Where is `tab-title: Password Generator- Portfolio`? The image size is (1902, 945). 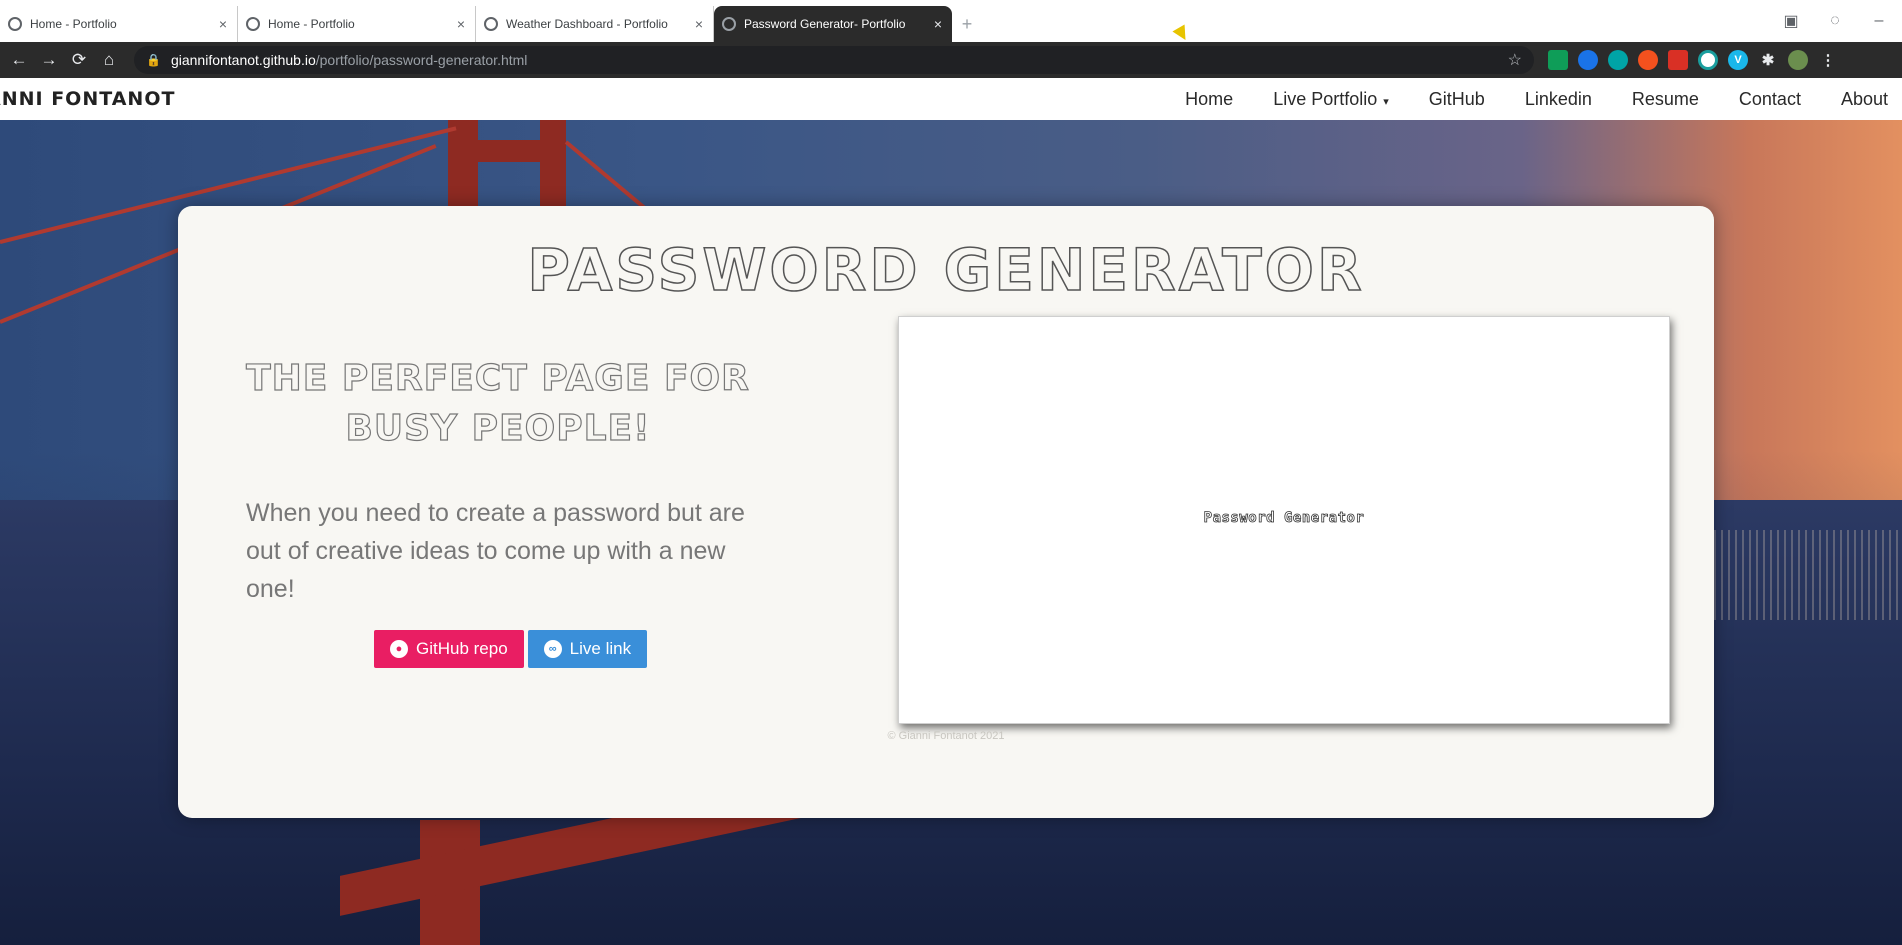 tab-title: Password Generator- Portfolio is located at coordinates (825, 24).